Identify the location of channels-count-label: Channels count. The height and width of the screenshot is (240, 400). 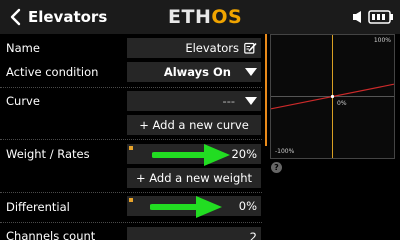
(51, 234).